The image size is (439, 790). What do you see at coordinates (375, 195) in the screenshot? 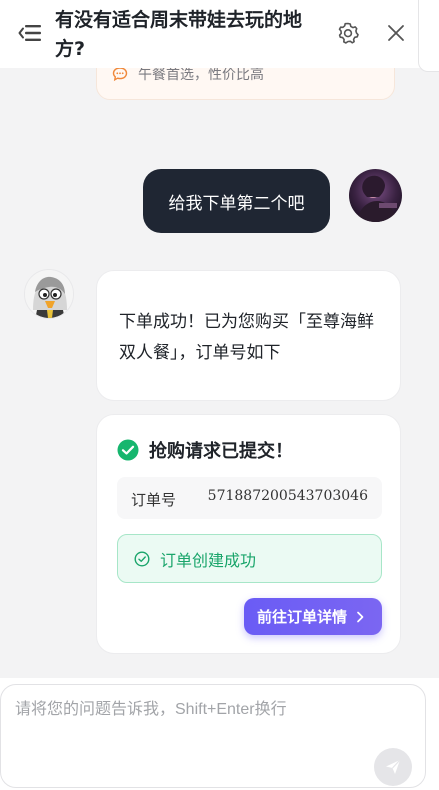
I see `user-avatar` at bounding box center [375, 195].